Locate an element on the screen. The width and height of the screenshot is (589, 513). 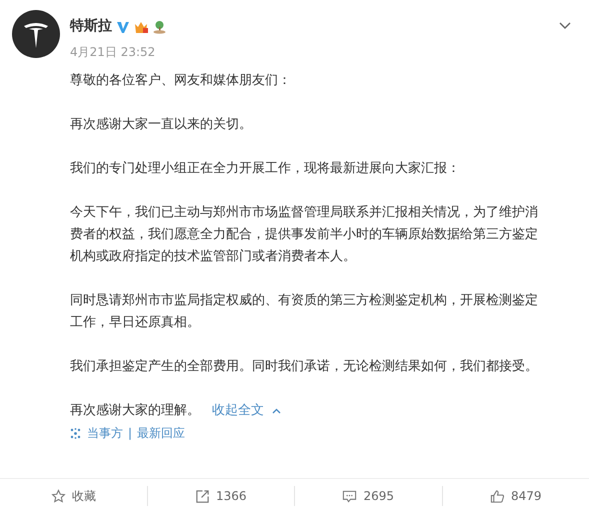
paragraph: 同时恳请郑州市市监局指定权威的、有资质的第三方检测鉴定机构，开展检测鉴定工作，早日还原真相。 is located at coordinates (304, 312).